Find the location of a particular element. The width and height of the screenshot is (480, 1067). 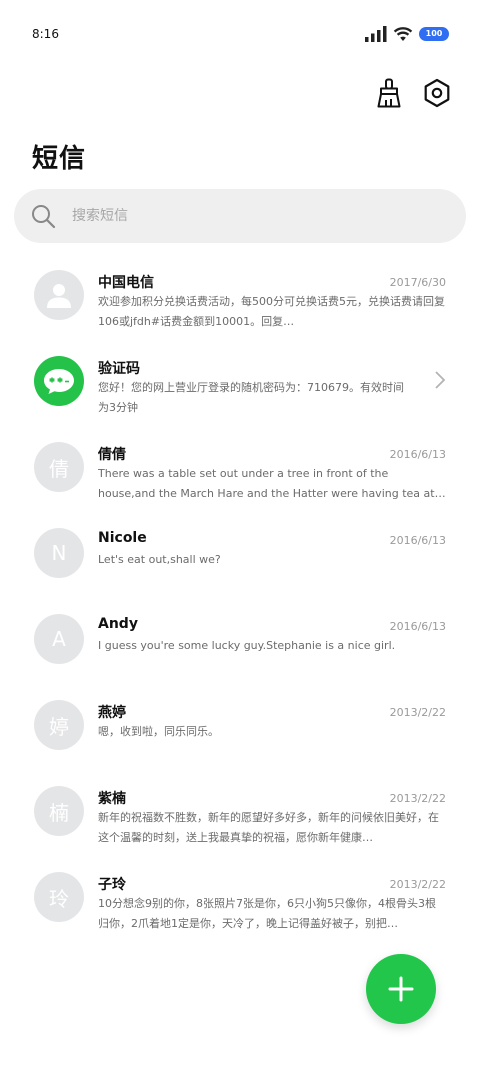

message-sender: 验证码 is located at coordinates (119, 369).